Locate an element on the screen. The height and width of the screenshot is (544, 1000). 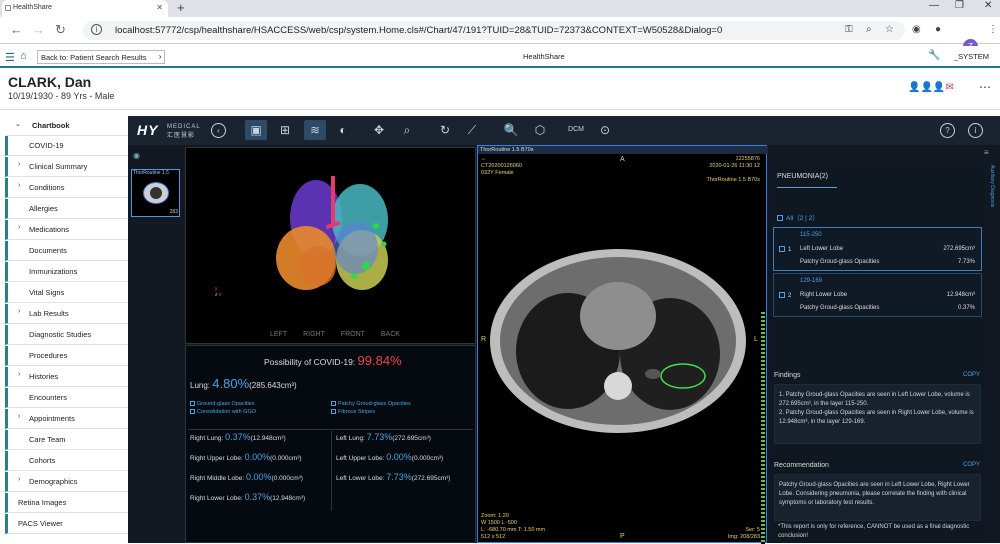
view-back-button: BACK is located at coordinates (390, 334).